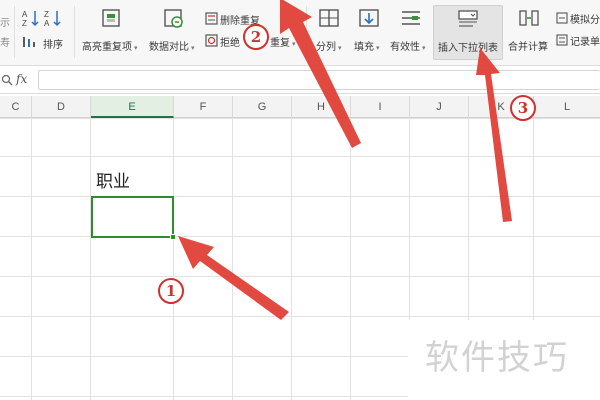 The image size is (600, 400). I want to click on record-form-label: 记录单, so click(585, 42).